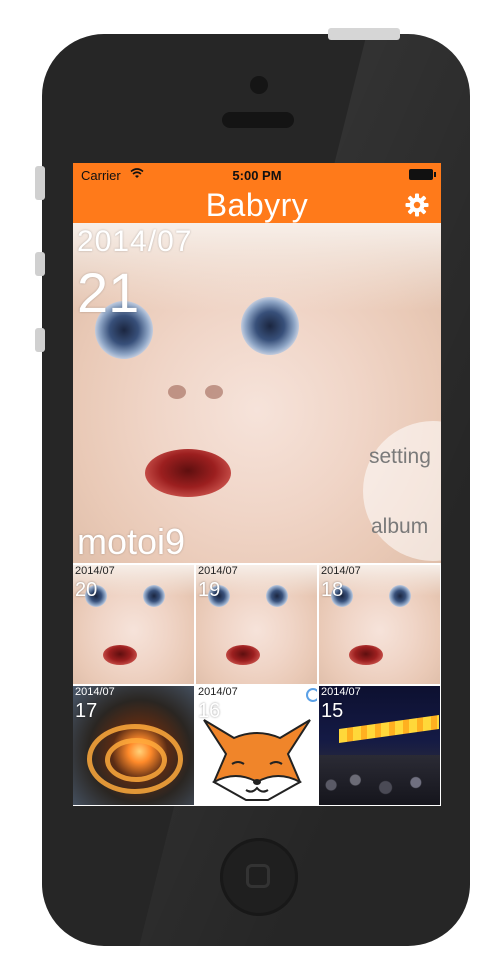  I want to click on thumbnail-day-17: 2014/07 17, so click(133, 745).